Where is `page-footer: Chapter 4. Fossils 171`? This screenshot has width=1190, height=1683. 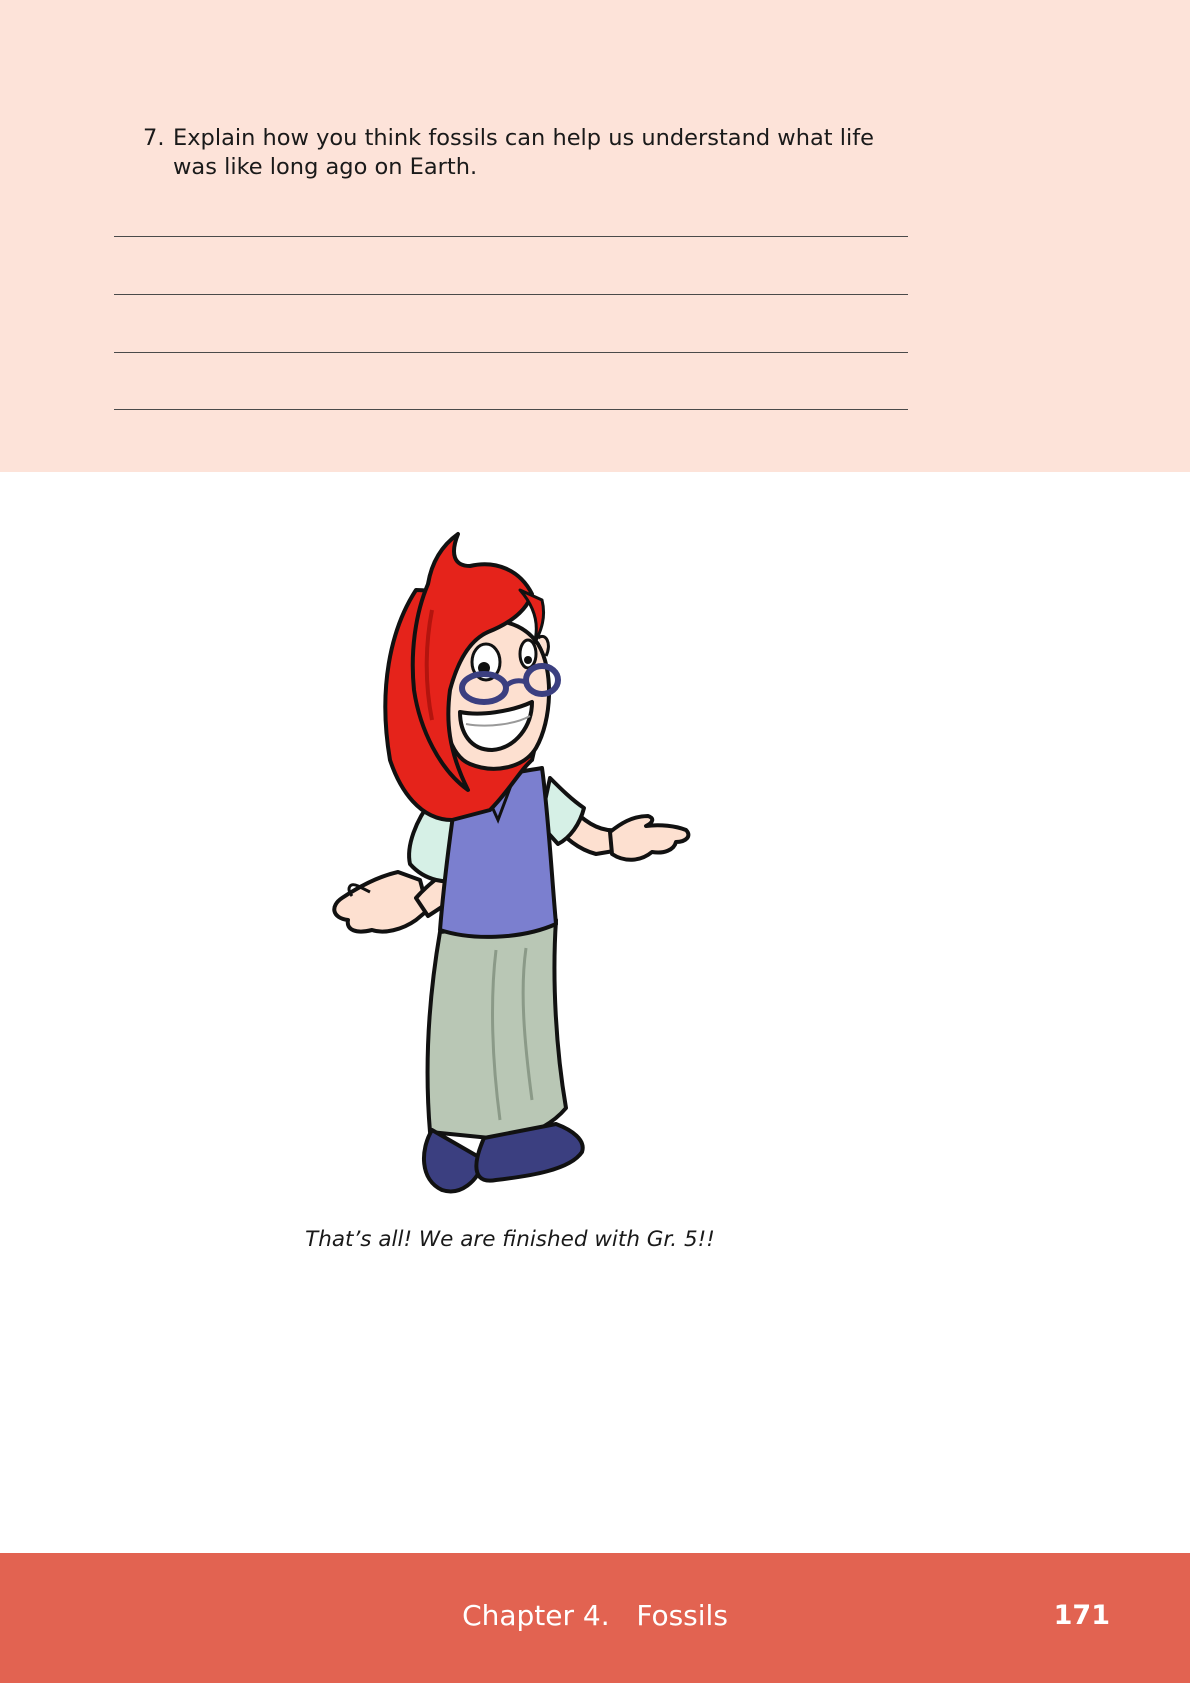
page-footer: Chapter 4. Fossils 171 is located at coordinates (595, 1618).